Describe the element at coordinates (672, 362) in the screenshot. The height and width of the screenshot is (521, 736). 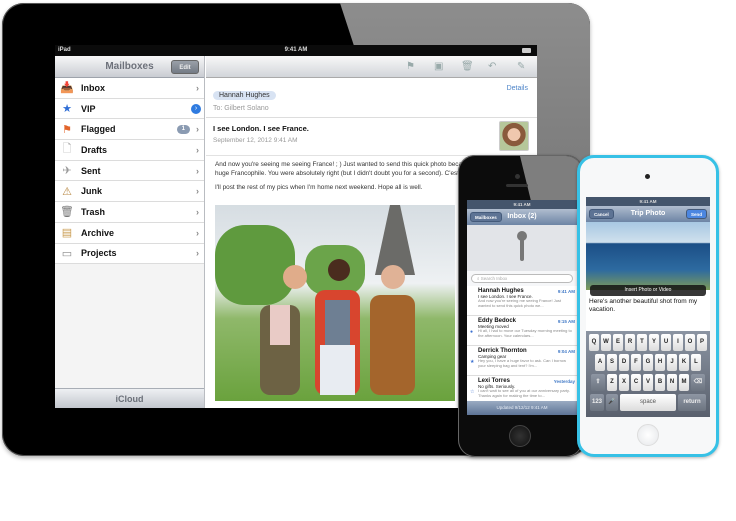
I see `key-j: J` at that location.